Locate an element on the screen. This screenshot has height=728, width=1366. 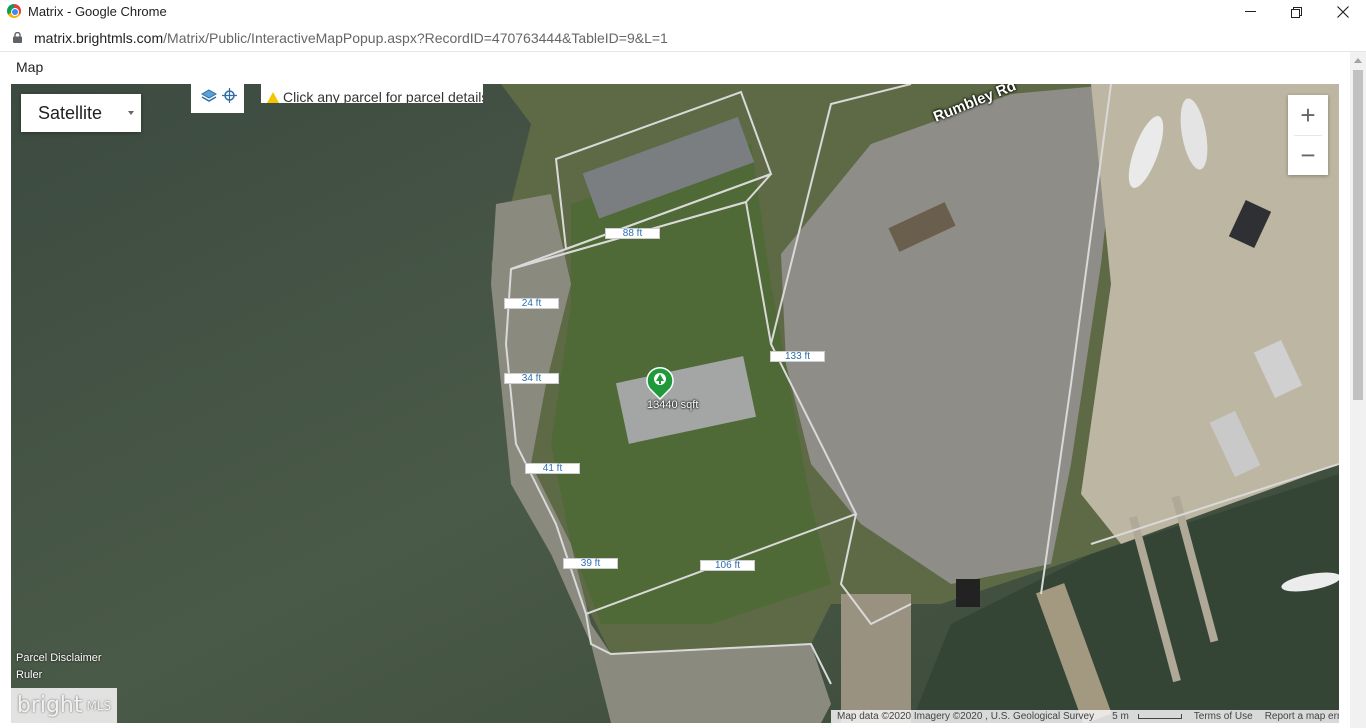
parcel-disclaimer-link: Parcel Disclaimer is located at coordinates (59, 658).